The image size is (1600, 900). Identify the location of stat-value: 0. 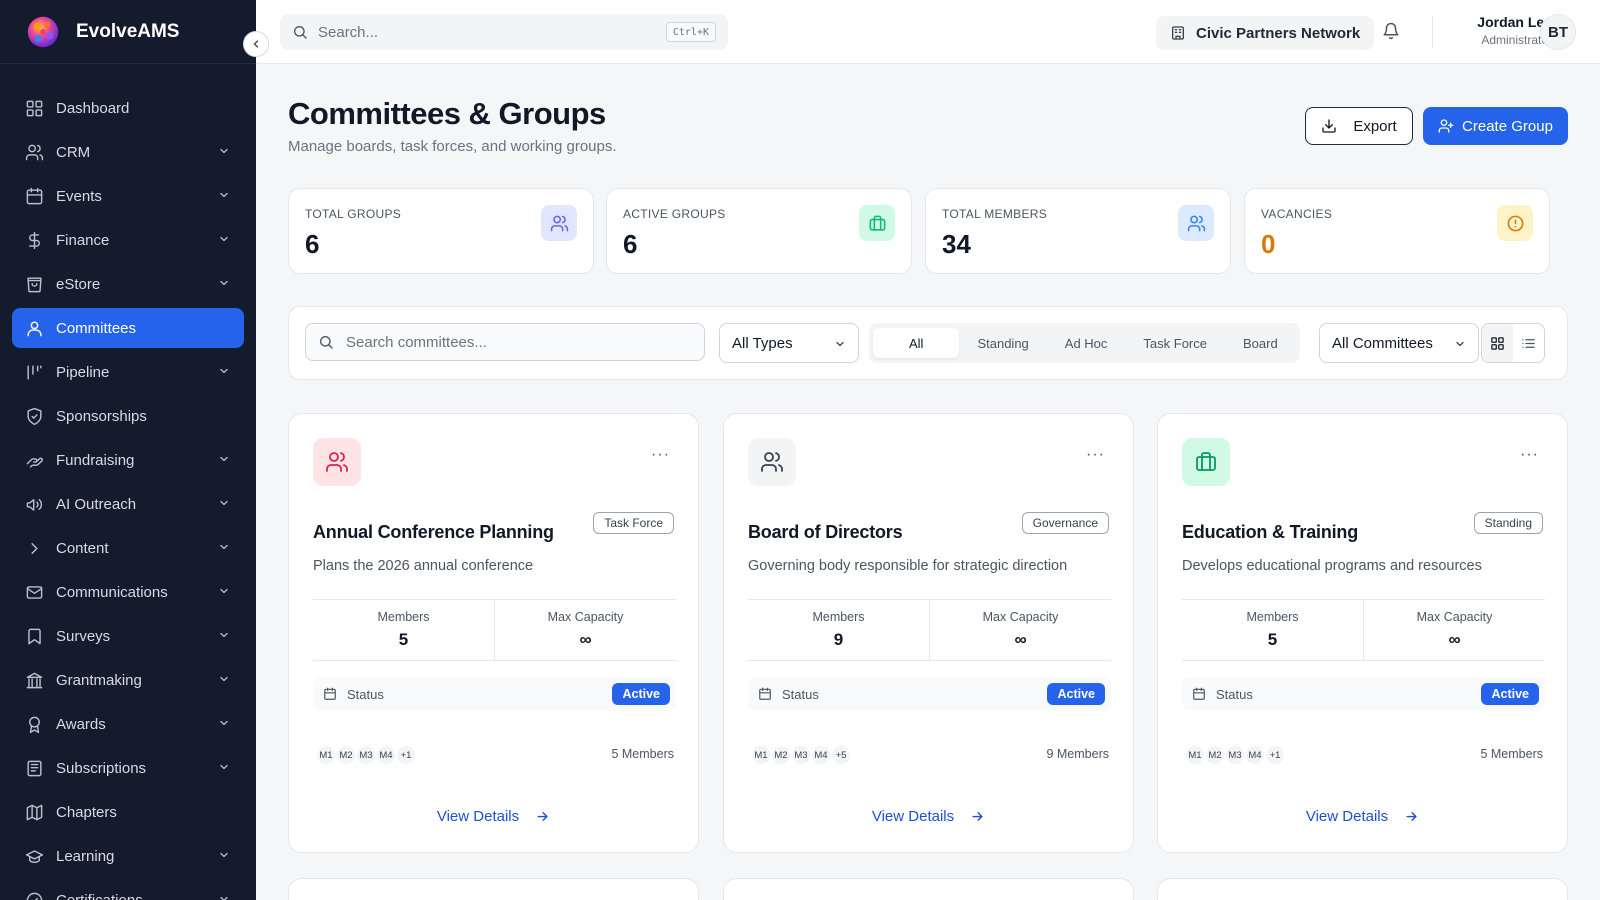
(1268, 244).